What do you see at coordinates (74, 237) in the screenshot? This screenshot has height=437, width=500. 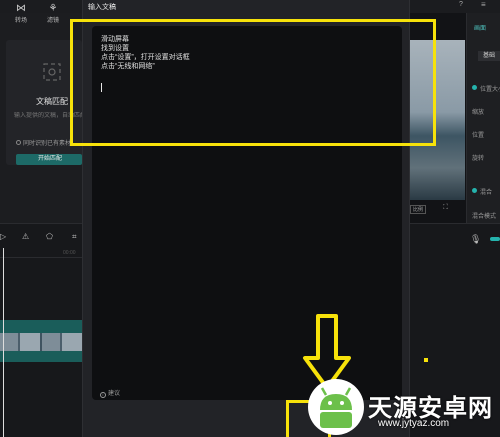 I see `crop-icon: ⌗` at bounding box center [74, 237].